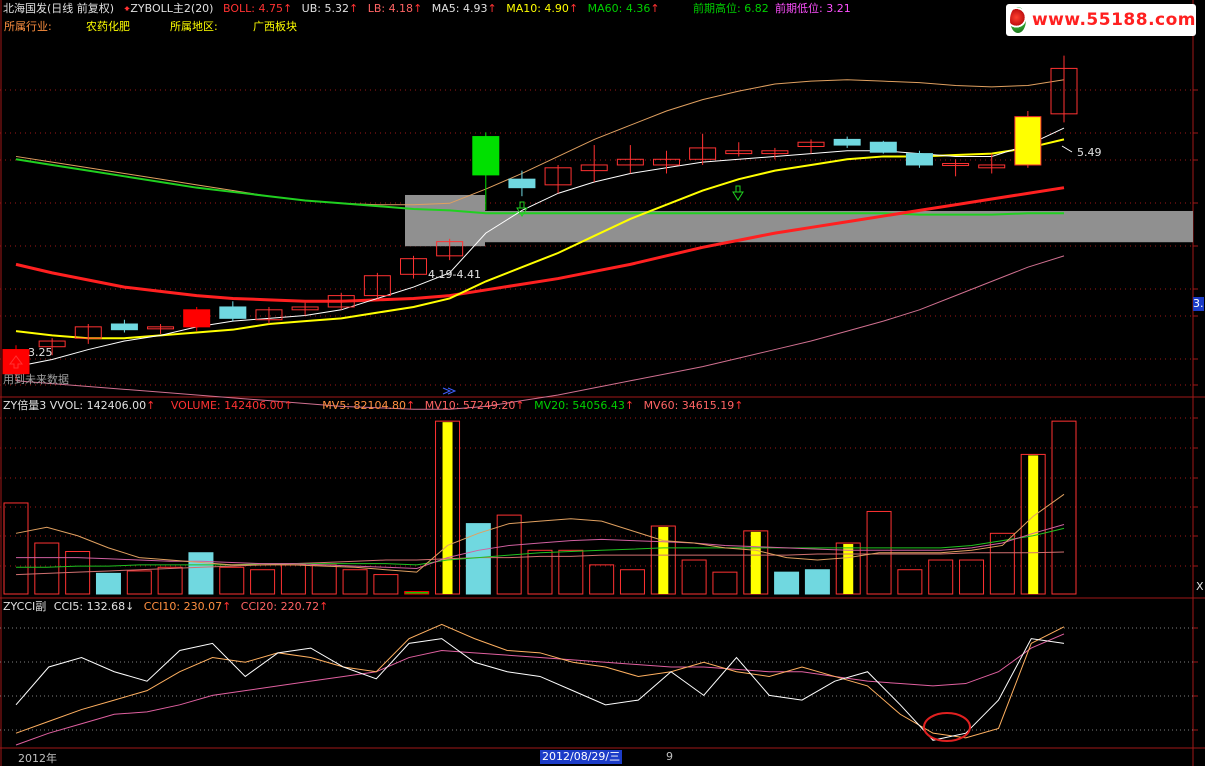  Describe the element at coordinates (40, 352) in the screenshot. I see `low-price-label: 3.25` at that location.